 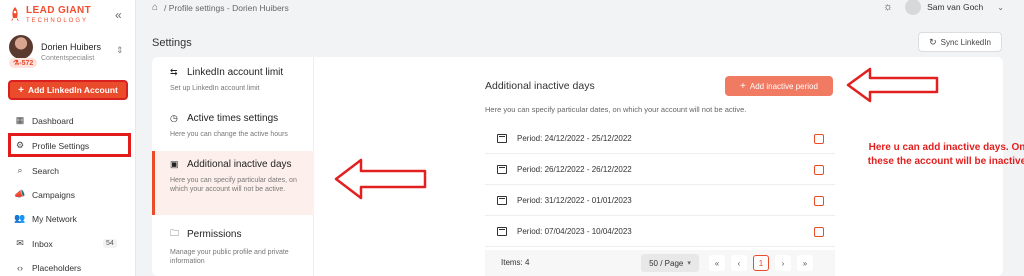 I want to click on content-title: Additional inactive days, so click(x=540, y=86).